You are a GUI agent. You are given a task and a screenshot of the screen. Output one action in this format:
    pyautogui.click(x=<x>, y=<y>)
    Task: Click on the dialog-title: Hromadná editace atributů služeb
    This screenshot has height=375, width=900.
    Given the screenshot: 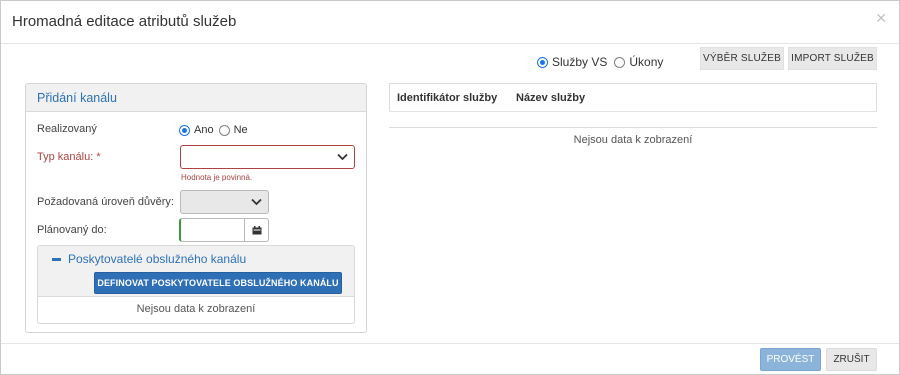 What is the action you would take?
    pyautogui.click(x=124, y=21)
    